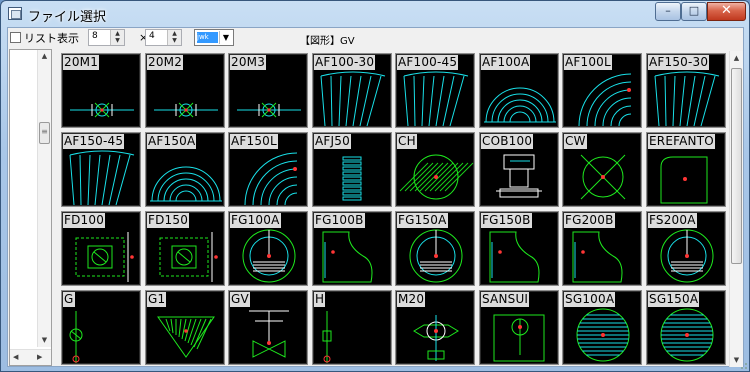  I want to click on rows-spin-arrows: ▲ ▼, so click(174, 37).